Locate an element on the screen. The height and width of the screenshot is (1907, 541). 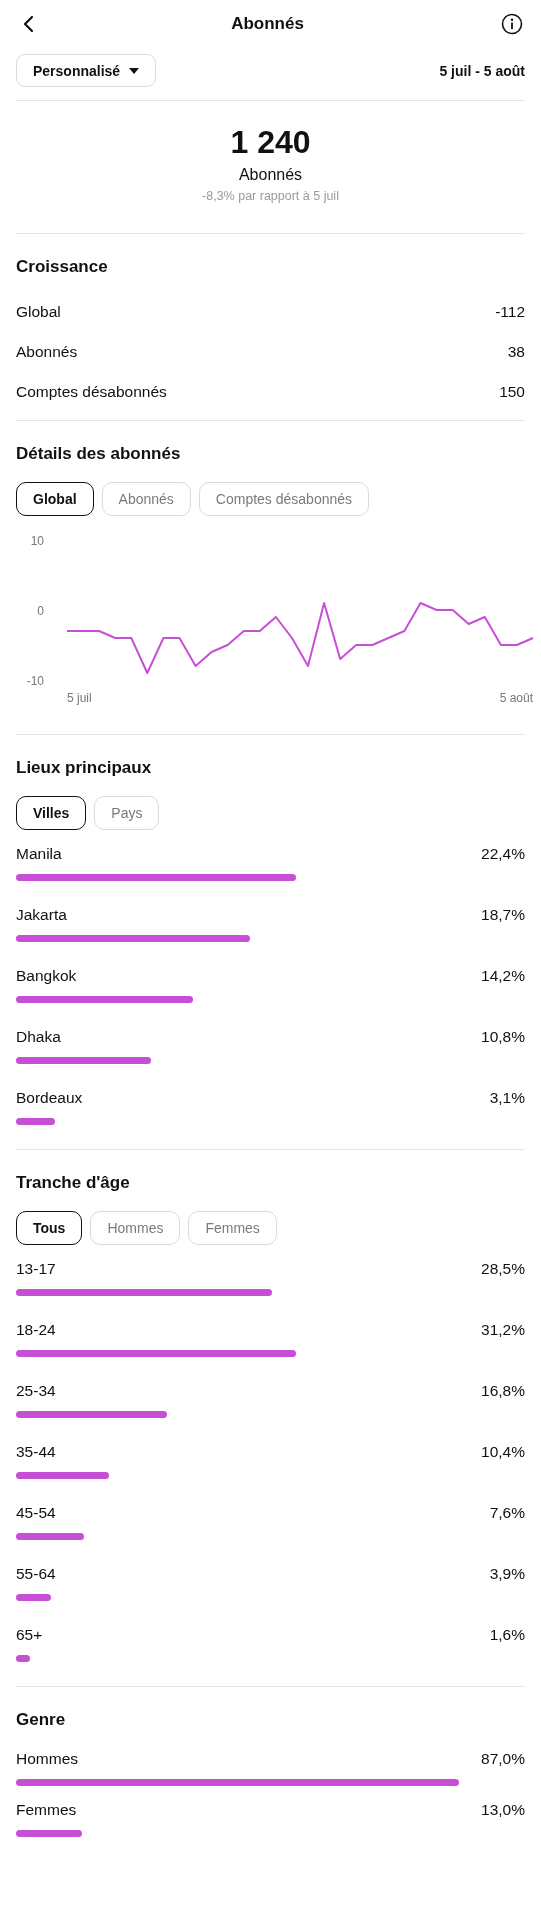
axis-label: 5 juil is located at coordinates (79, 698).